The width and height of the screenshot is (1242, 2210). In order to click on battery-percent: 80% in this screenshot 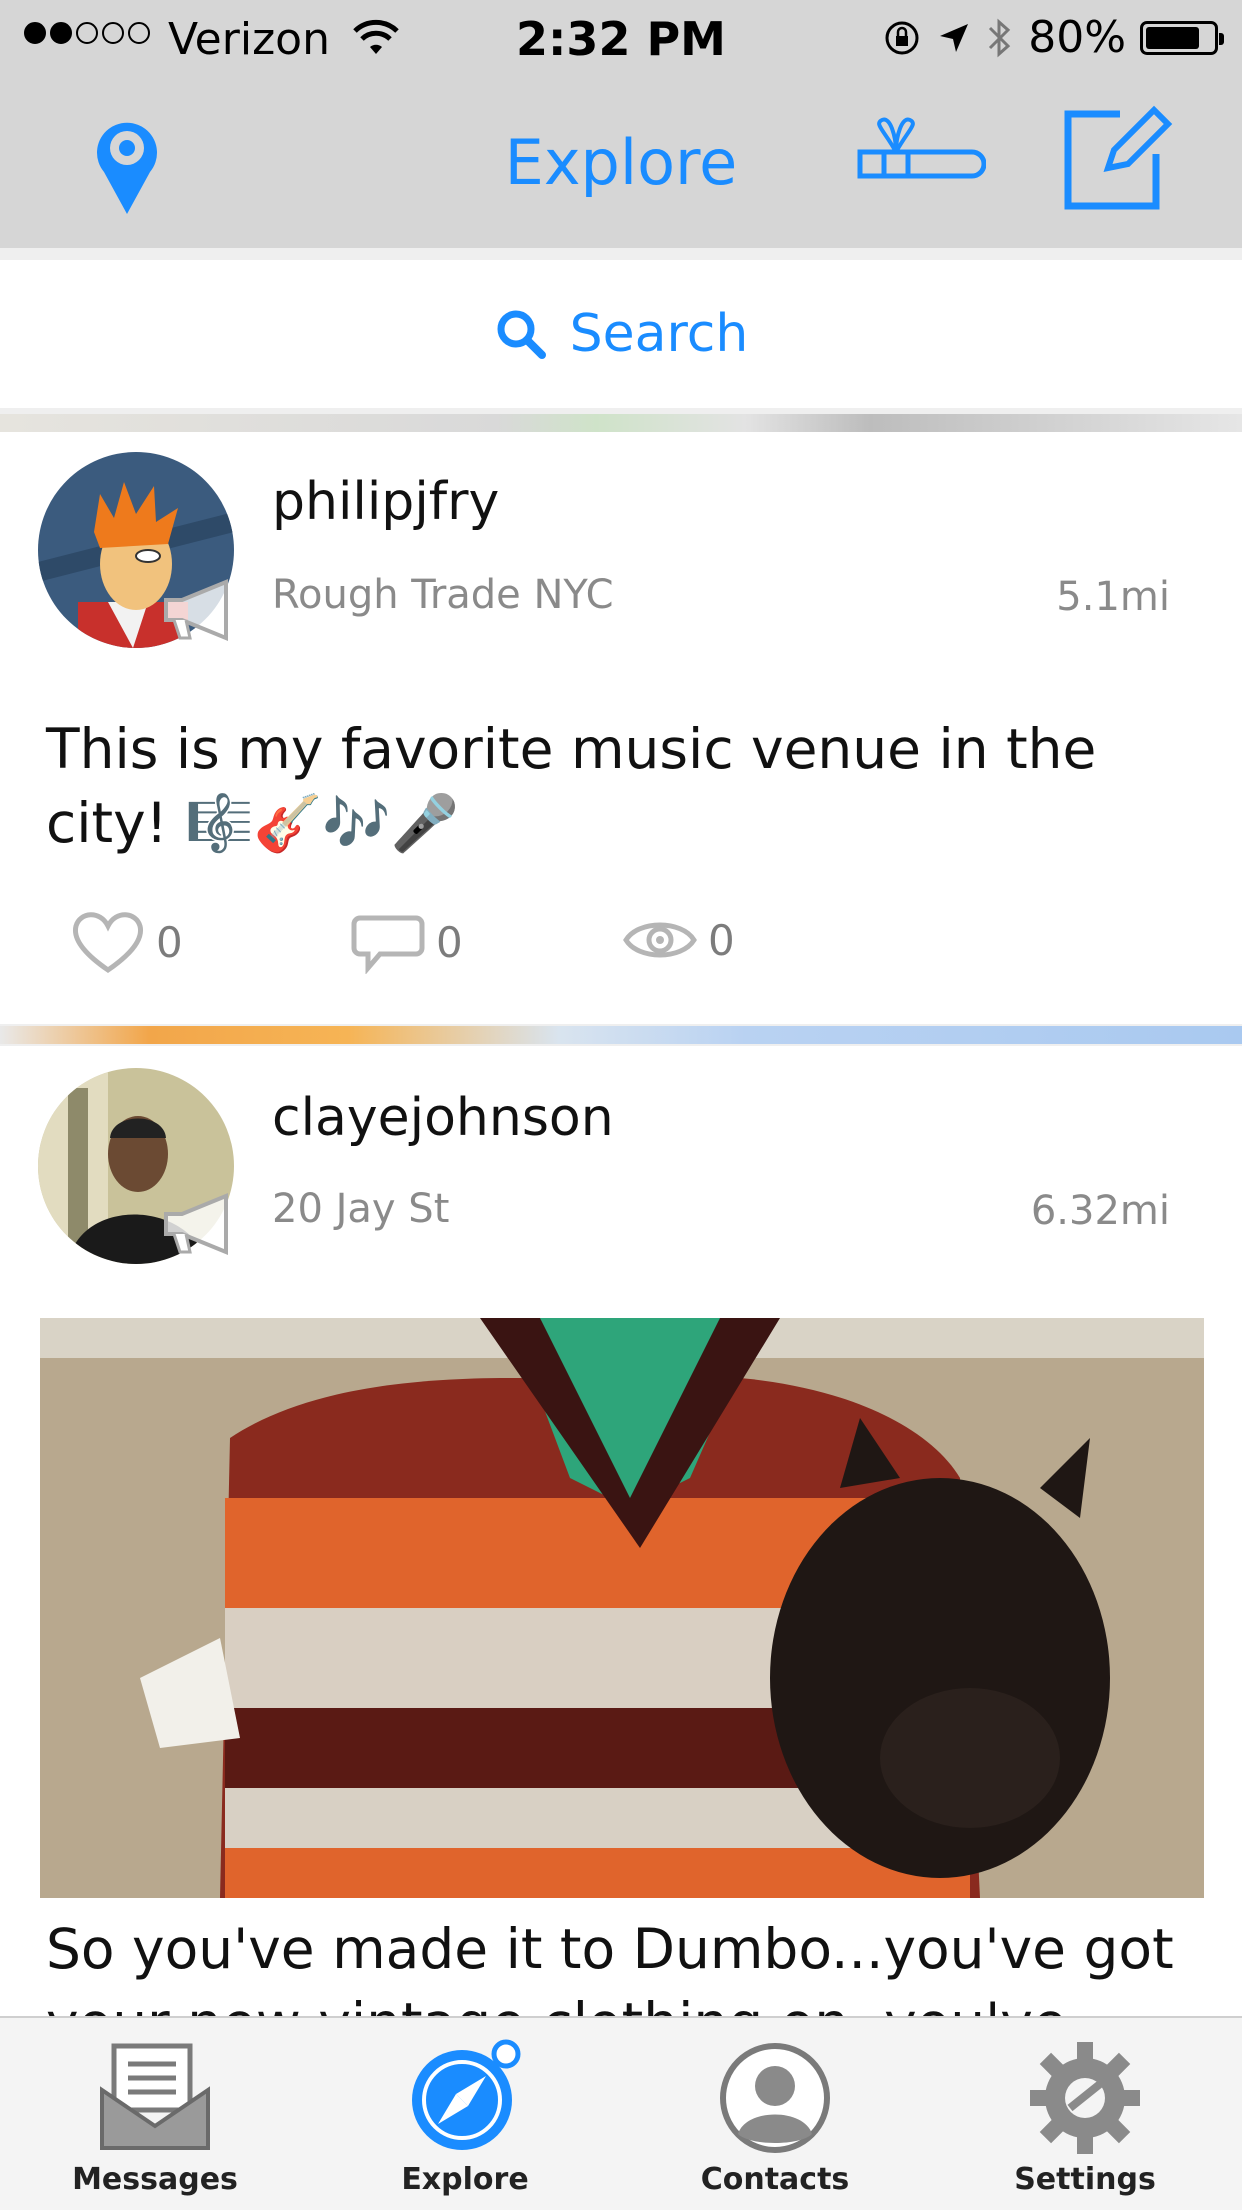, I will do `click(1077, 37)`.